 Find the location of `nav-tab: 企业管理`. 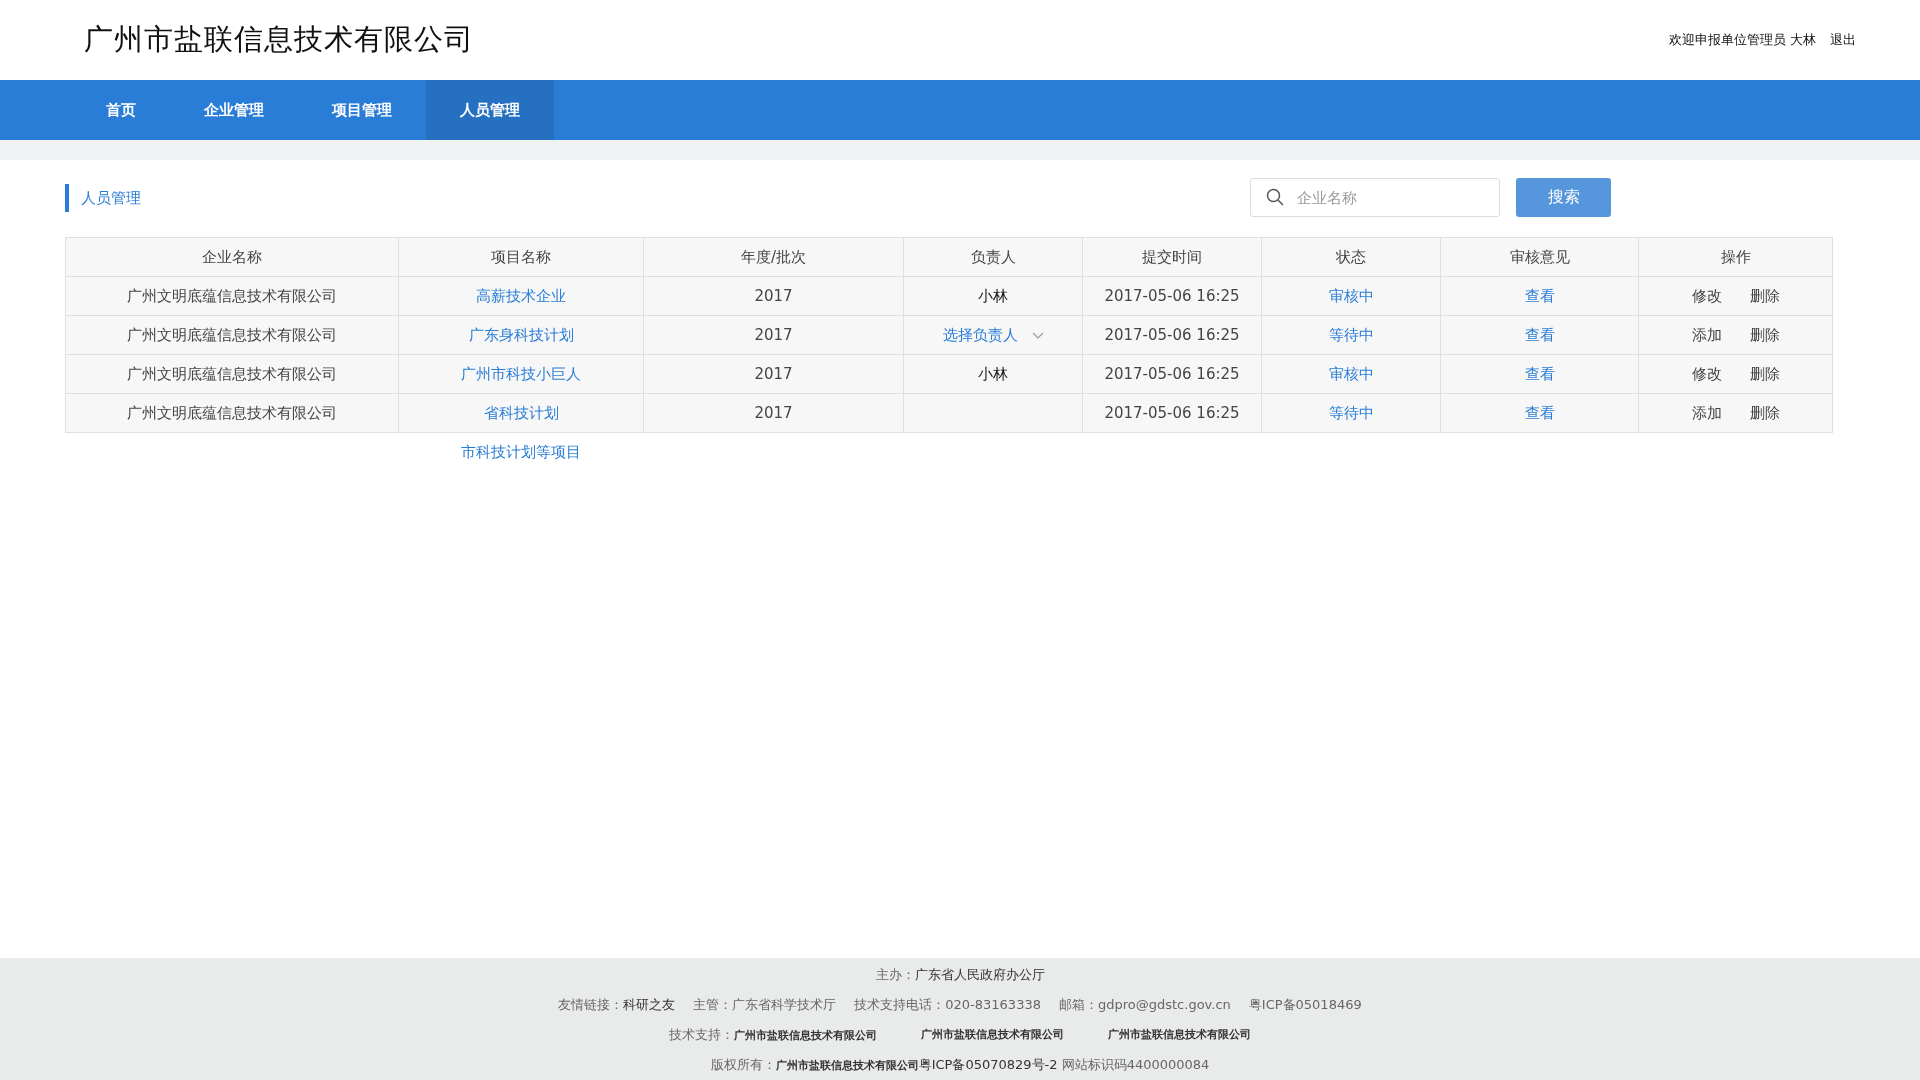

nav-tab: 企业管理 is located at coordinates (234, 110).